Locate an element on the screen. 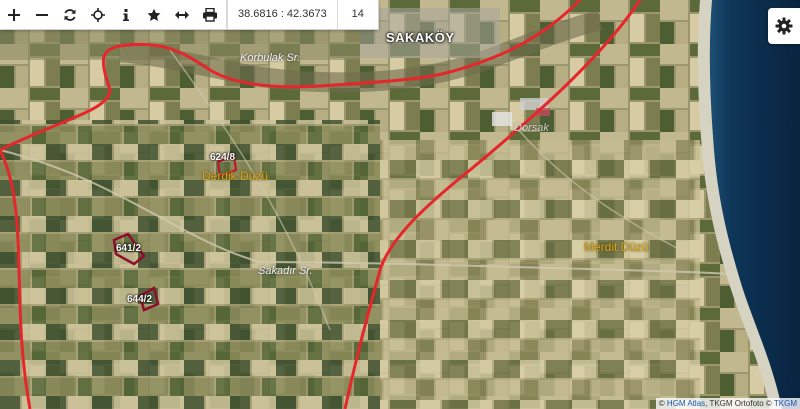 The width and height of the screenshot is (800, 409). refresh-icon is located at coordinates (70, 14).